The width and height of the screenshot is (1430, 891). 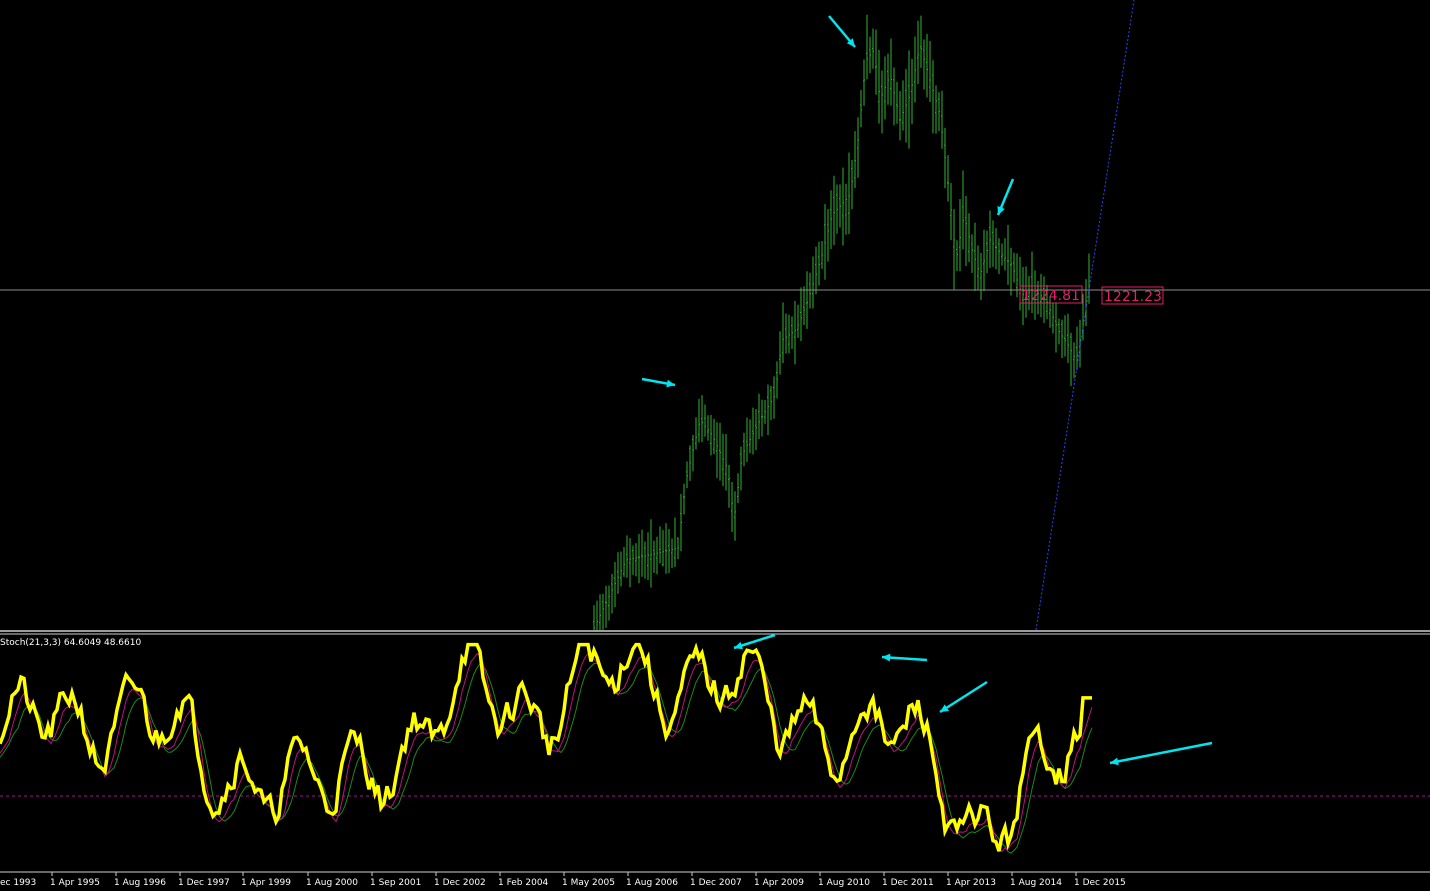 I want to click on x-tick-label: 1 Aug 2006, so click(x=652, y=883).